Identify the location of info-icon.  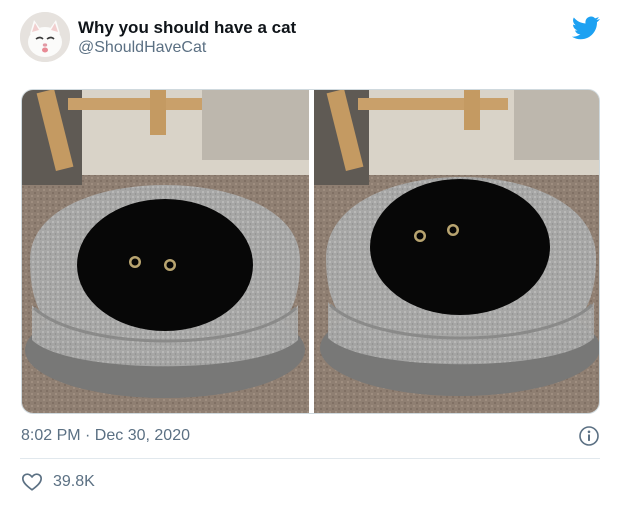
(589, 436).